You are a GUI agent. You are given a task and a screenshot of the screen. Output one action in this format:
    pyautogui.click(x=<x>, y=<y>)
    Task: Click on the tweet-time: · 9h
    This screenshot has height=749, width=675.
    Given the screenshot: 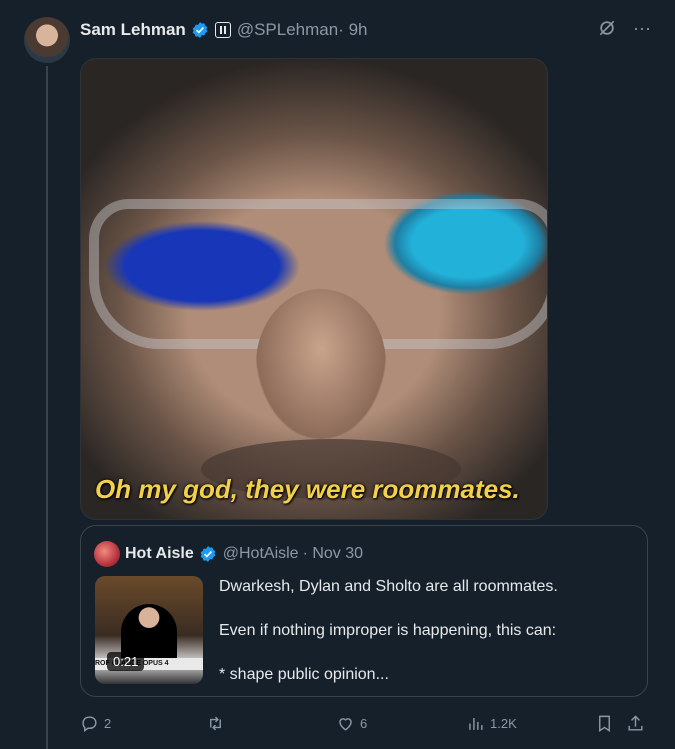 What is the action you would take?
    pyautogui.click(x=352, y=30)
    